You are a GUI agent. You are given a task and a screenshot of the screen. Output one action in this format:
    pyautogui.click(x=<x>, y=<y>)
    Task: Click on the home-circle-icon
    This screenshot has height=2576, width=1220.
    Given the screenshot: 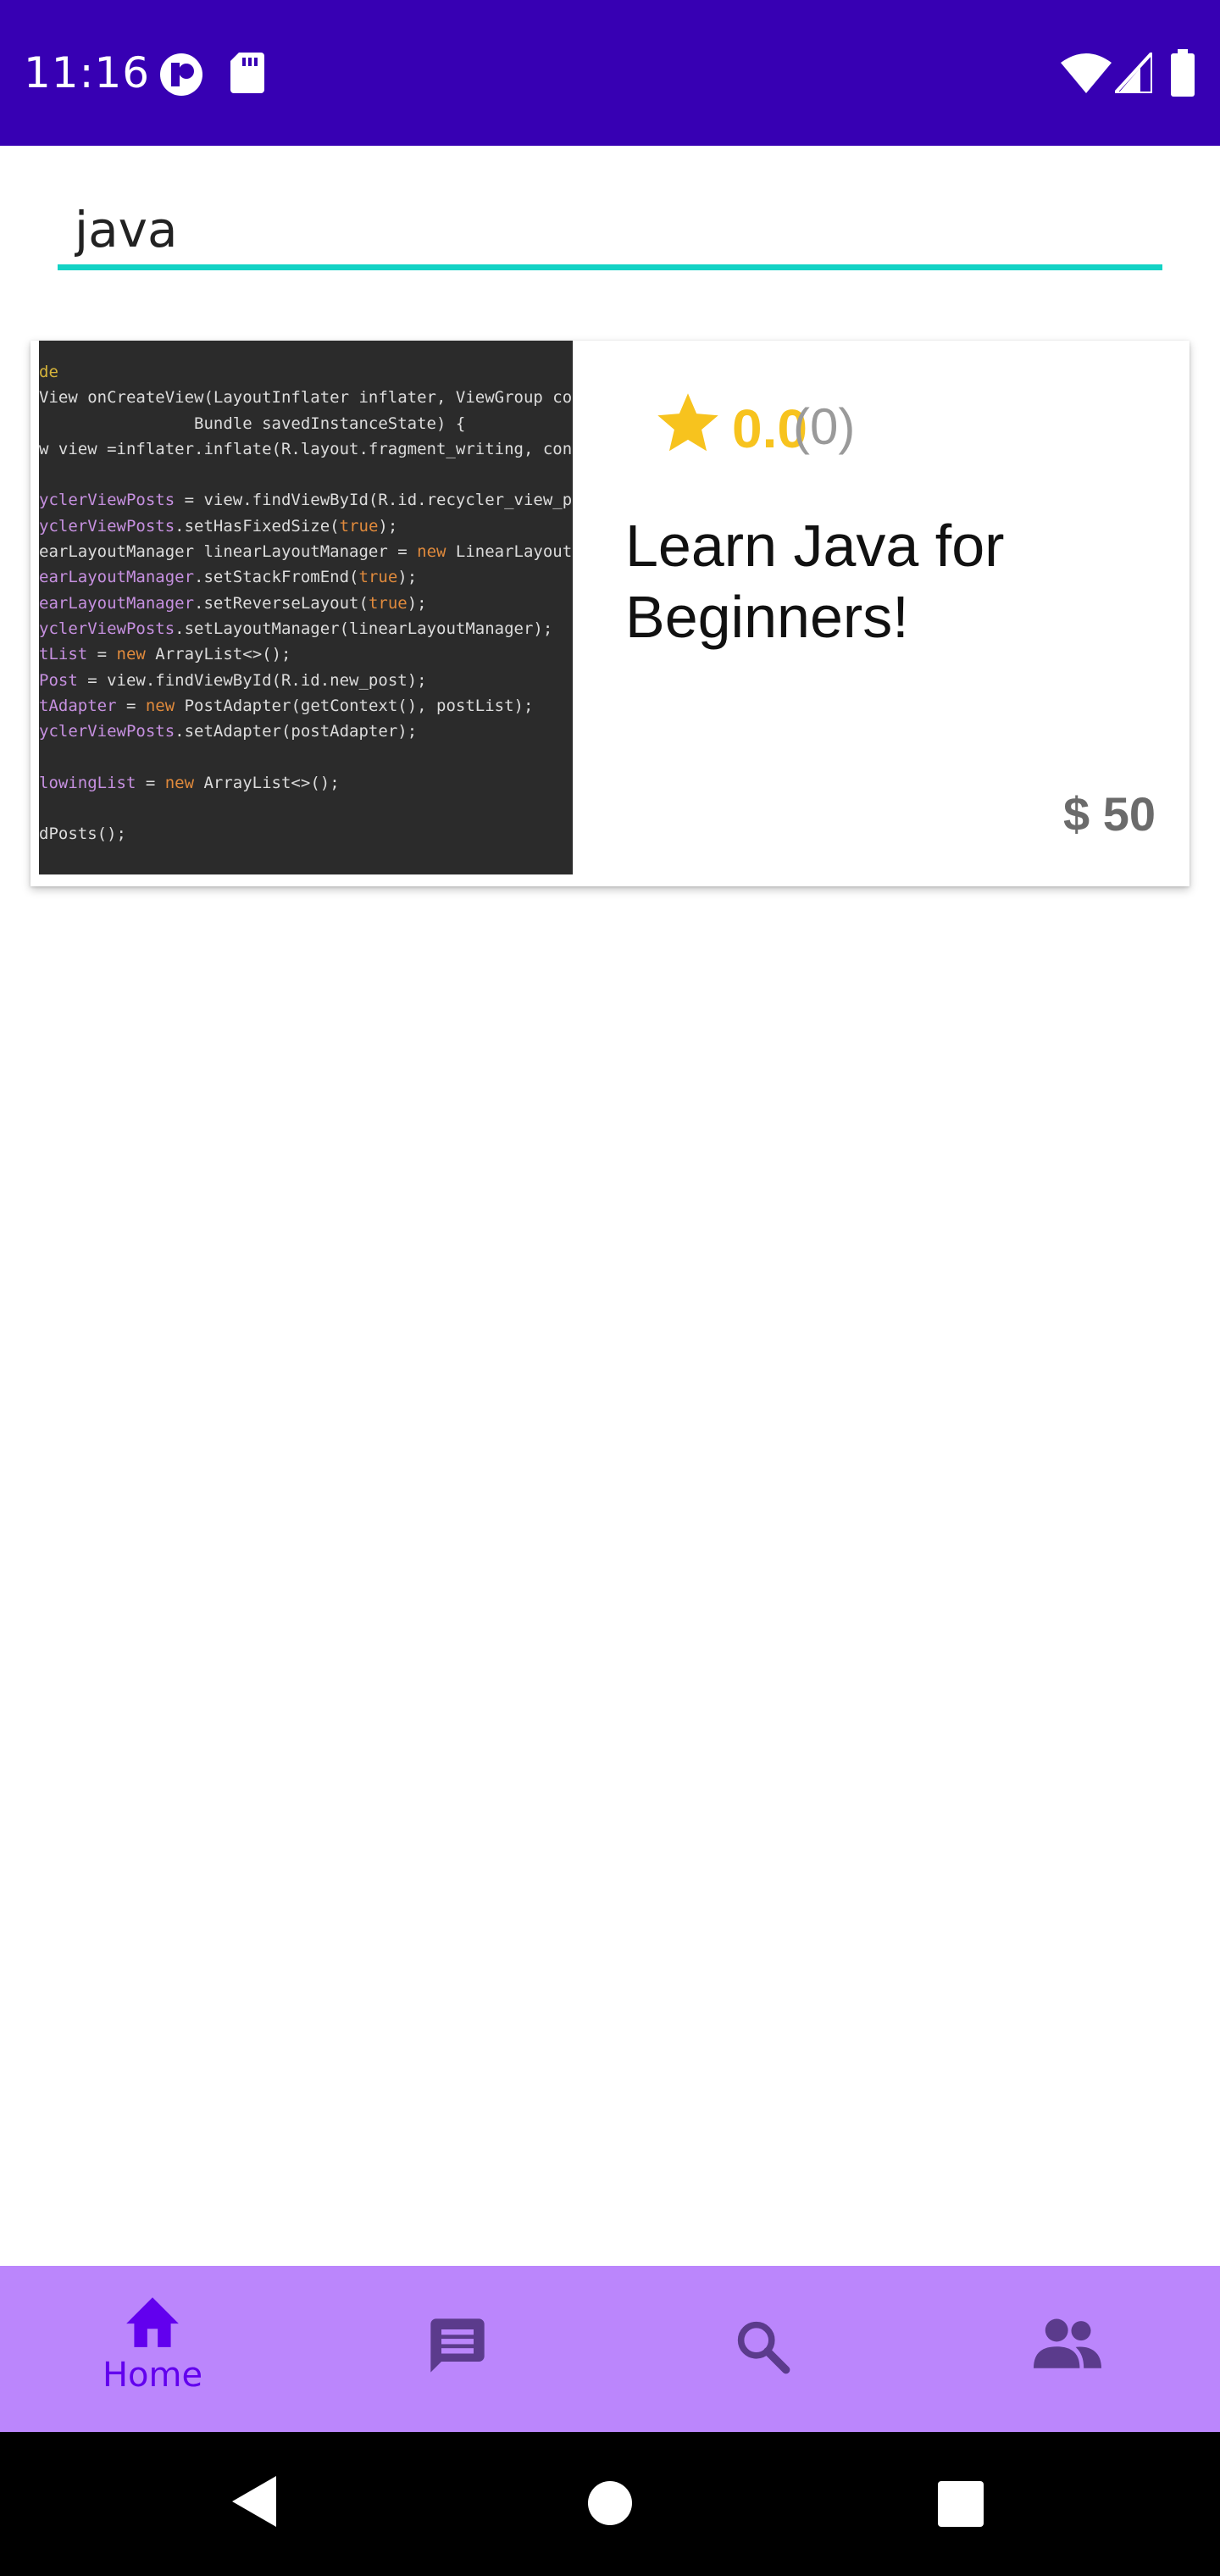 What is the action you would take?
    pyautogui.click(x=610, y=2505)
    